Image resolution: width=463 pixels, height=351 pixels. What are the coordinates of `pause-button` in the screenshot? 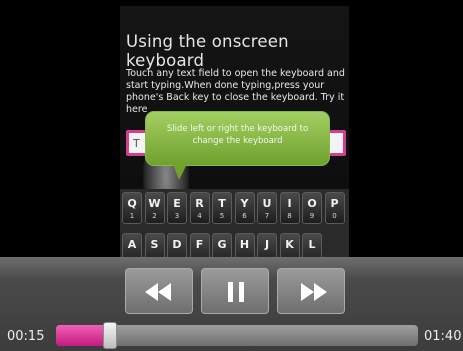 It's located at (235, 291).